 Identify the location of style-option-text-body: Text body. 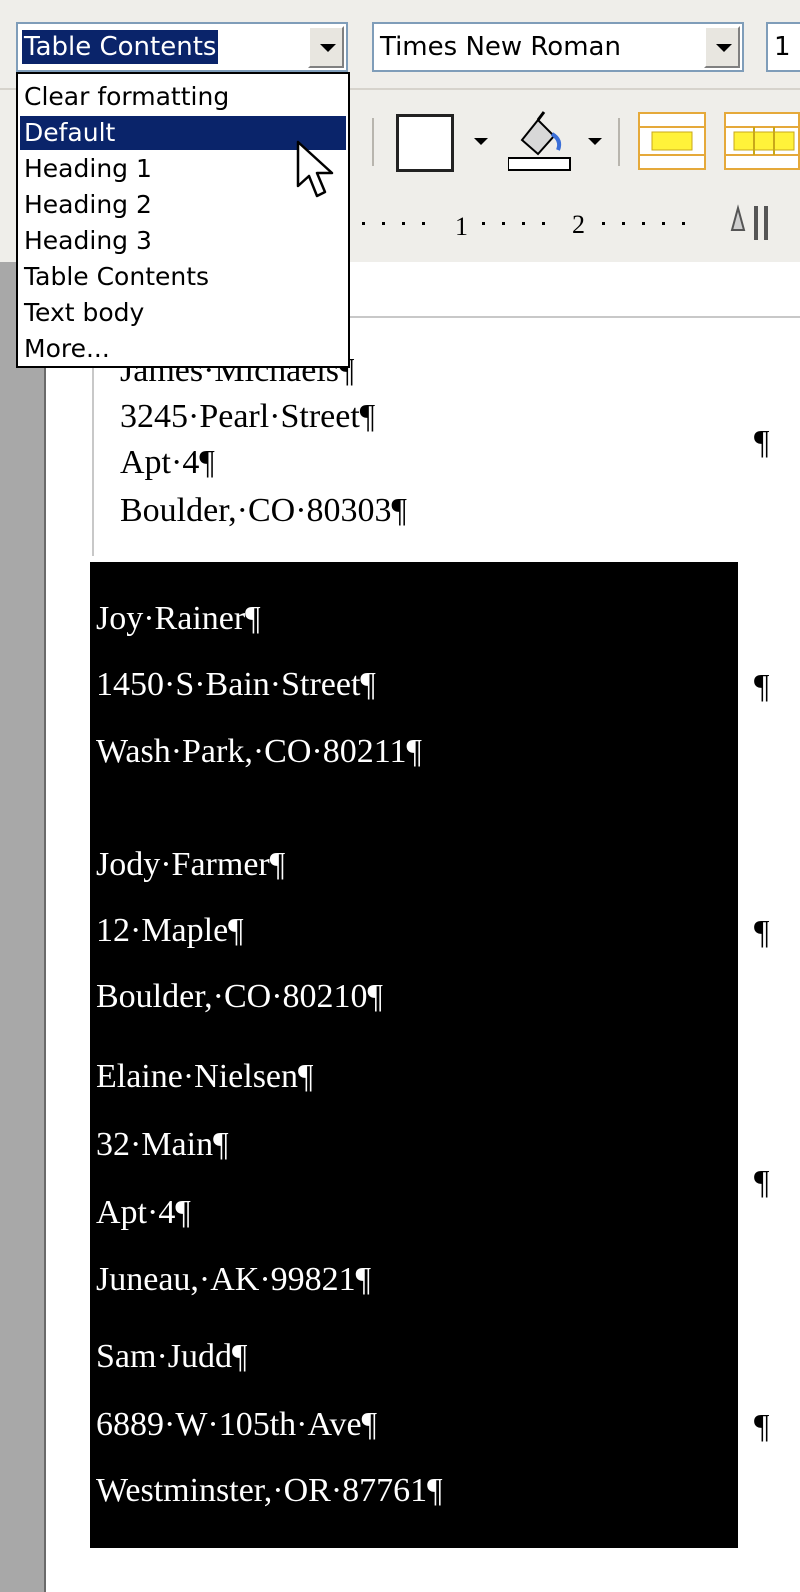
(183, 313).